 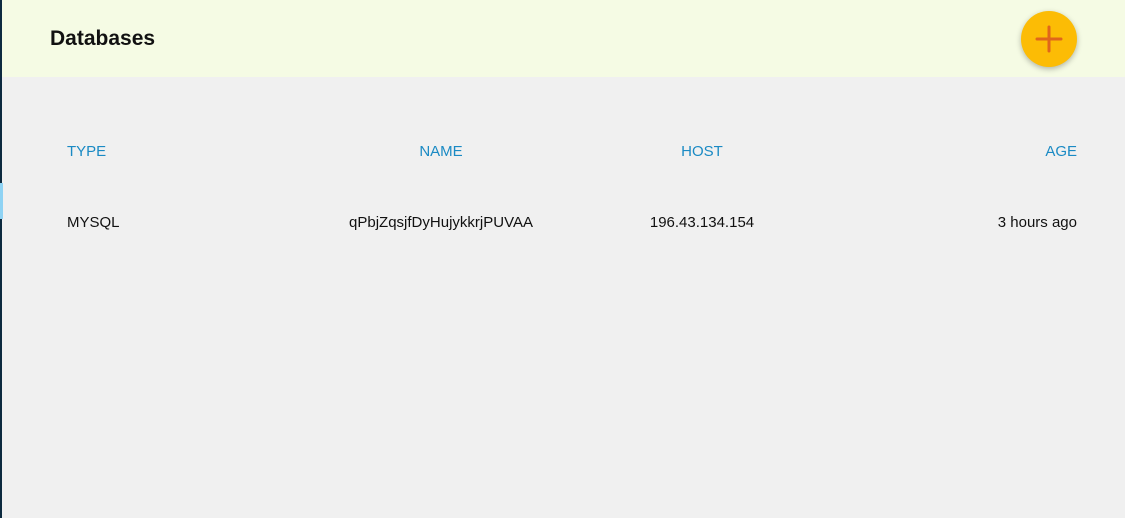 I want to click on page-title: Databases, so click(x=103, y=38).